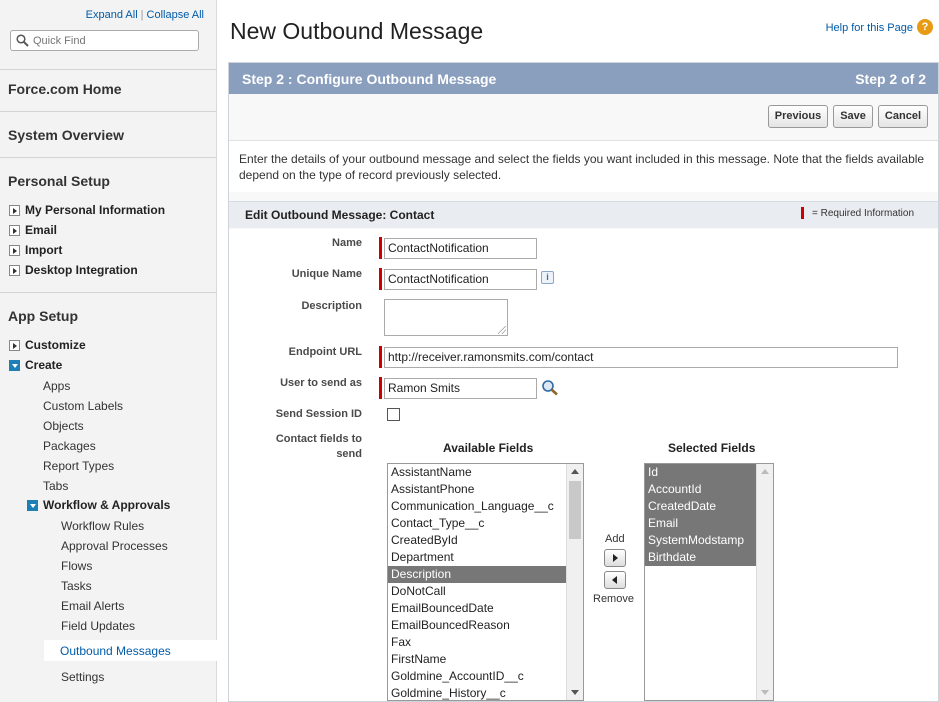 Image resolution: width=939 pixels, height=702 pixels. Describe the element at coordinates (63, 426) in the screenshot. I see `sidebar-item-objects: Objects` at that location.